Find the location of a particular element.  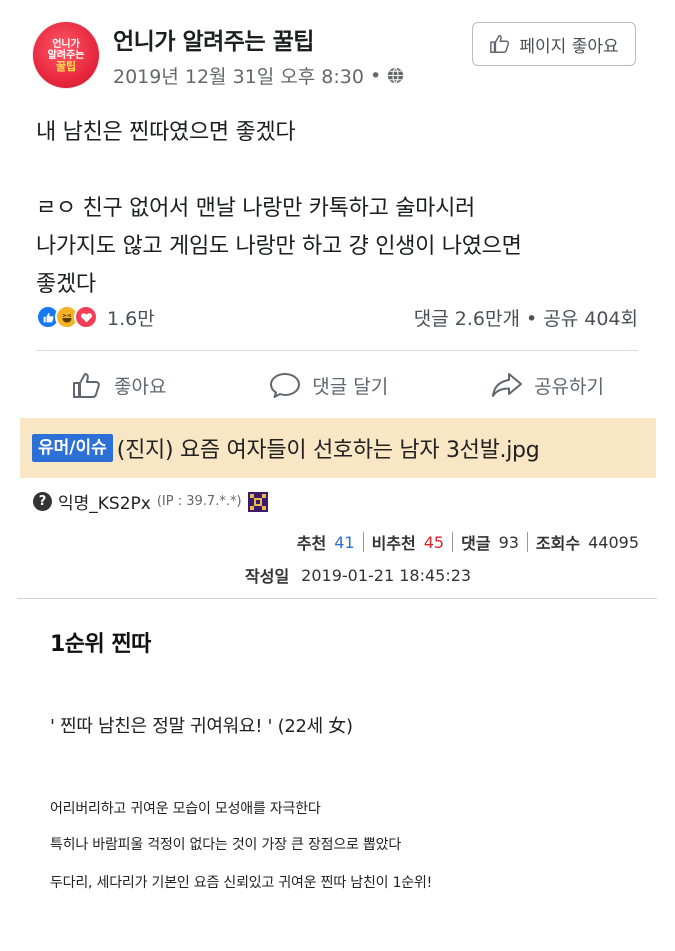

views-stat: 조회수 44095 is located at coordinates (587, 542).